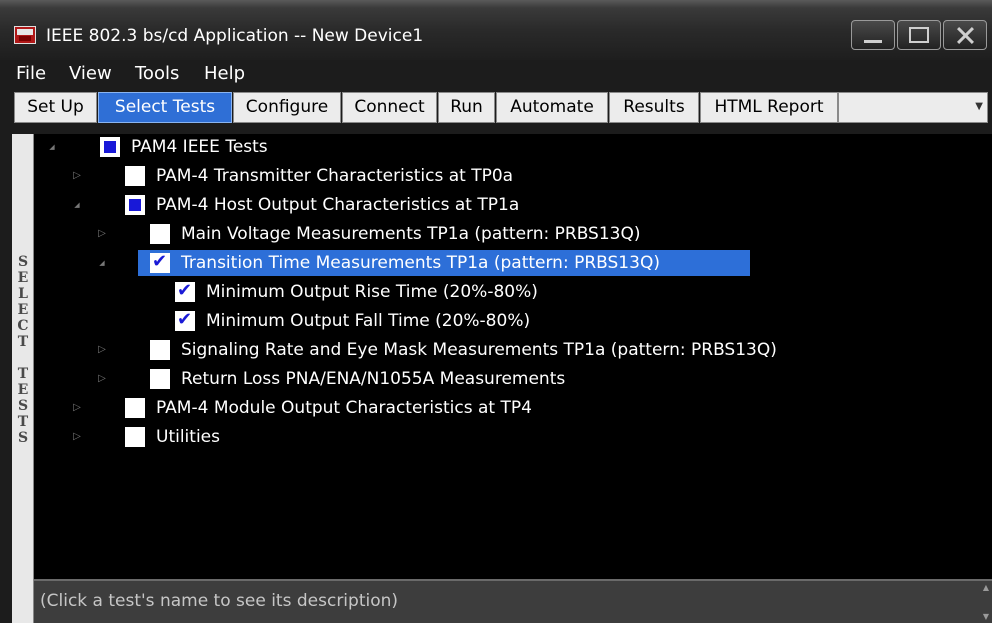 The width and height of the screenshot is (992, 623). I want to click on maximize-icon, so click(919, 35).